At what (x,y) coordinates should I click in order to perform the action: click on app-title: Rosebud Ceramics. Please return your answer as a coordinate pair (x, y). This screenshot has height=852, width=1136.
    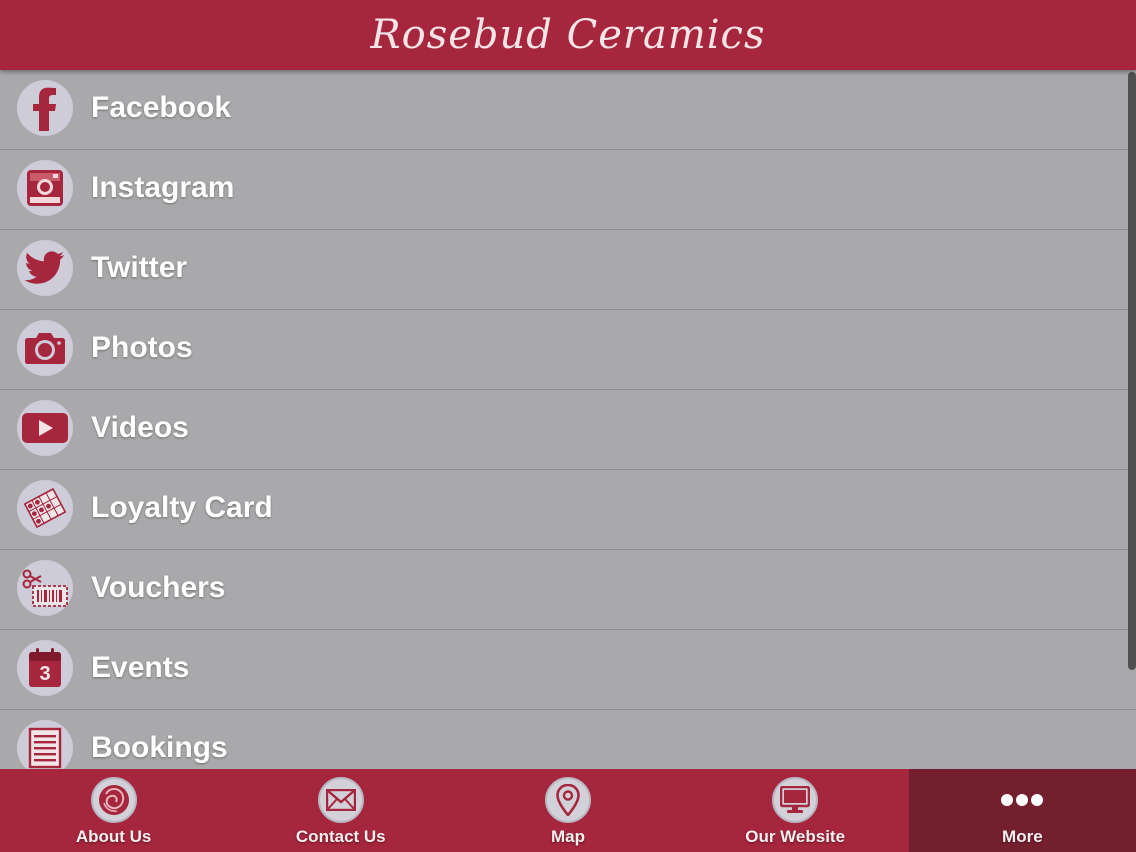
    Looking at the image, I should click on (568, 35).